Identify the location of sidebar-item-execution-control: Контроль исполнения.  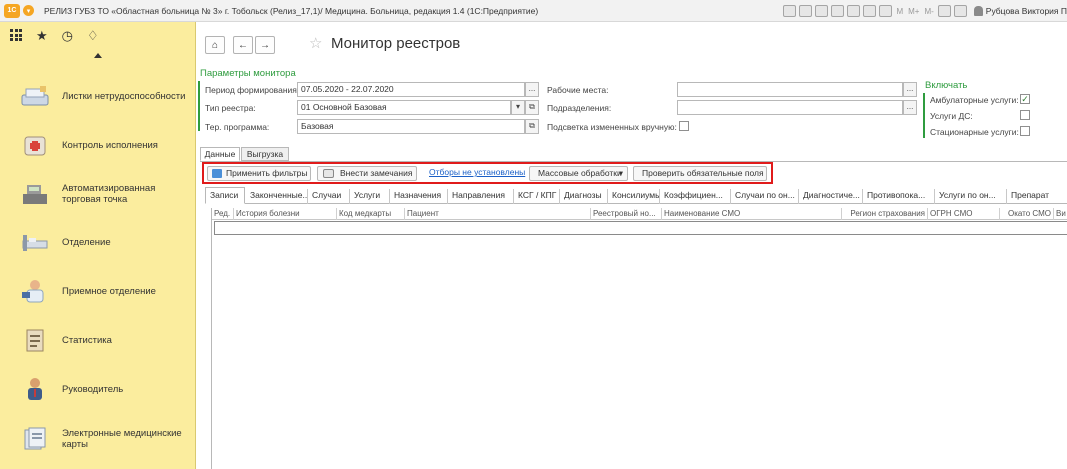
(98, 145).